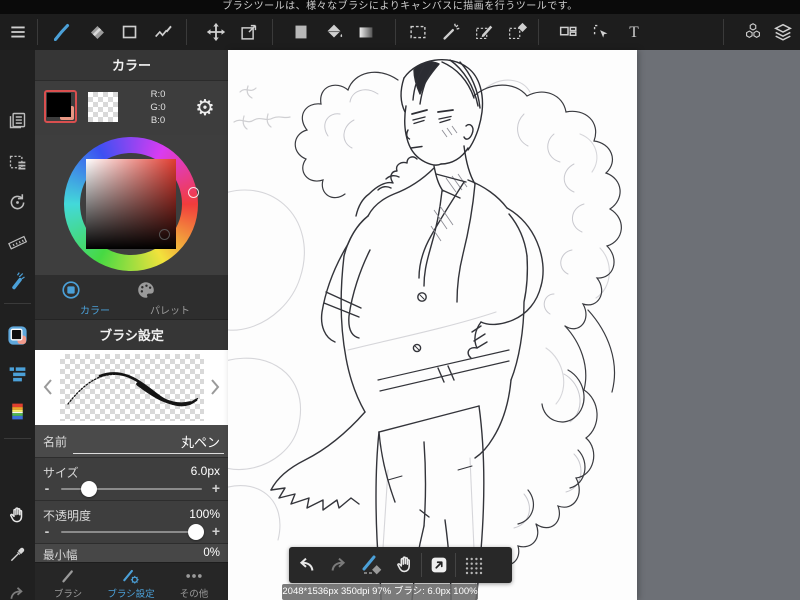 The width and height of the screenshot is (800, 600). What do you see at coordinates (131, 335) in the screenshot?
I see `brush-panel-title: ブラシ設定` at bounding box center [131, 335].